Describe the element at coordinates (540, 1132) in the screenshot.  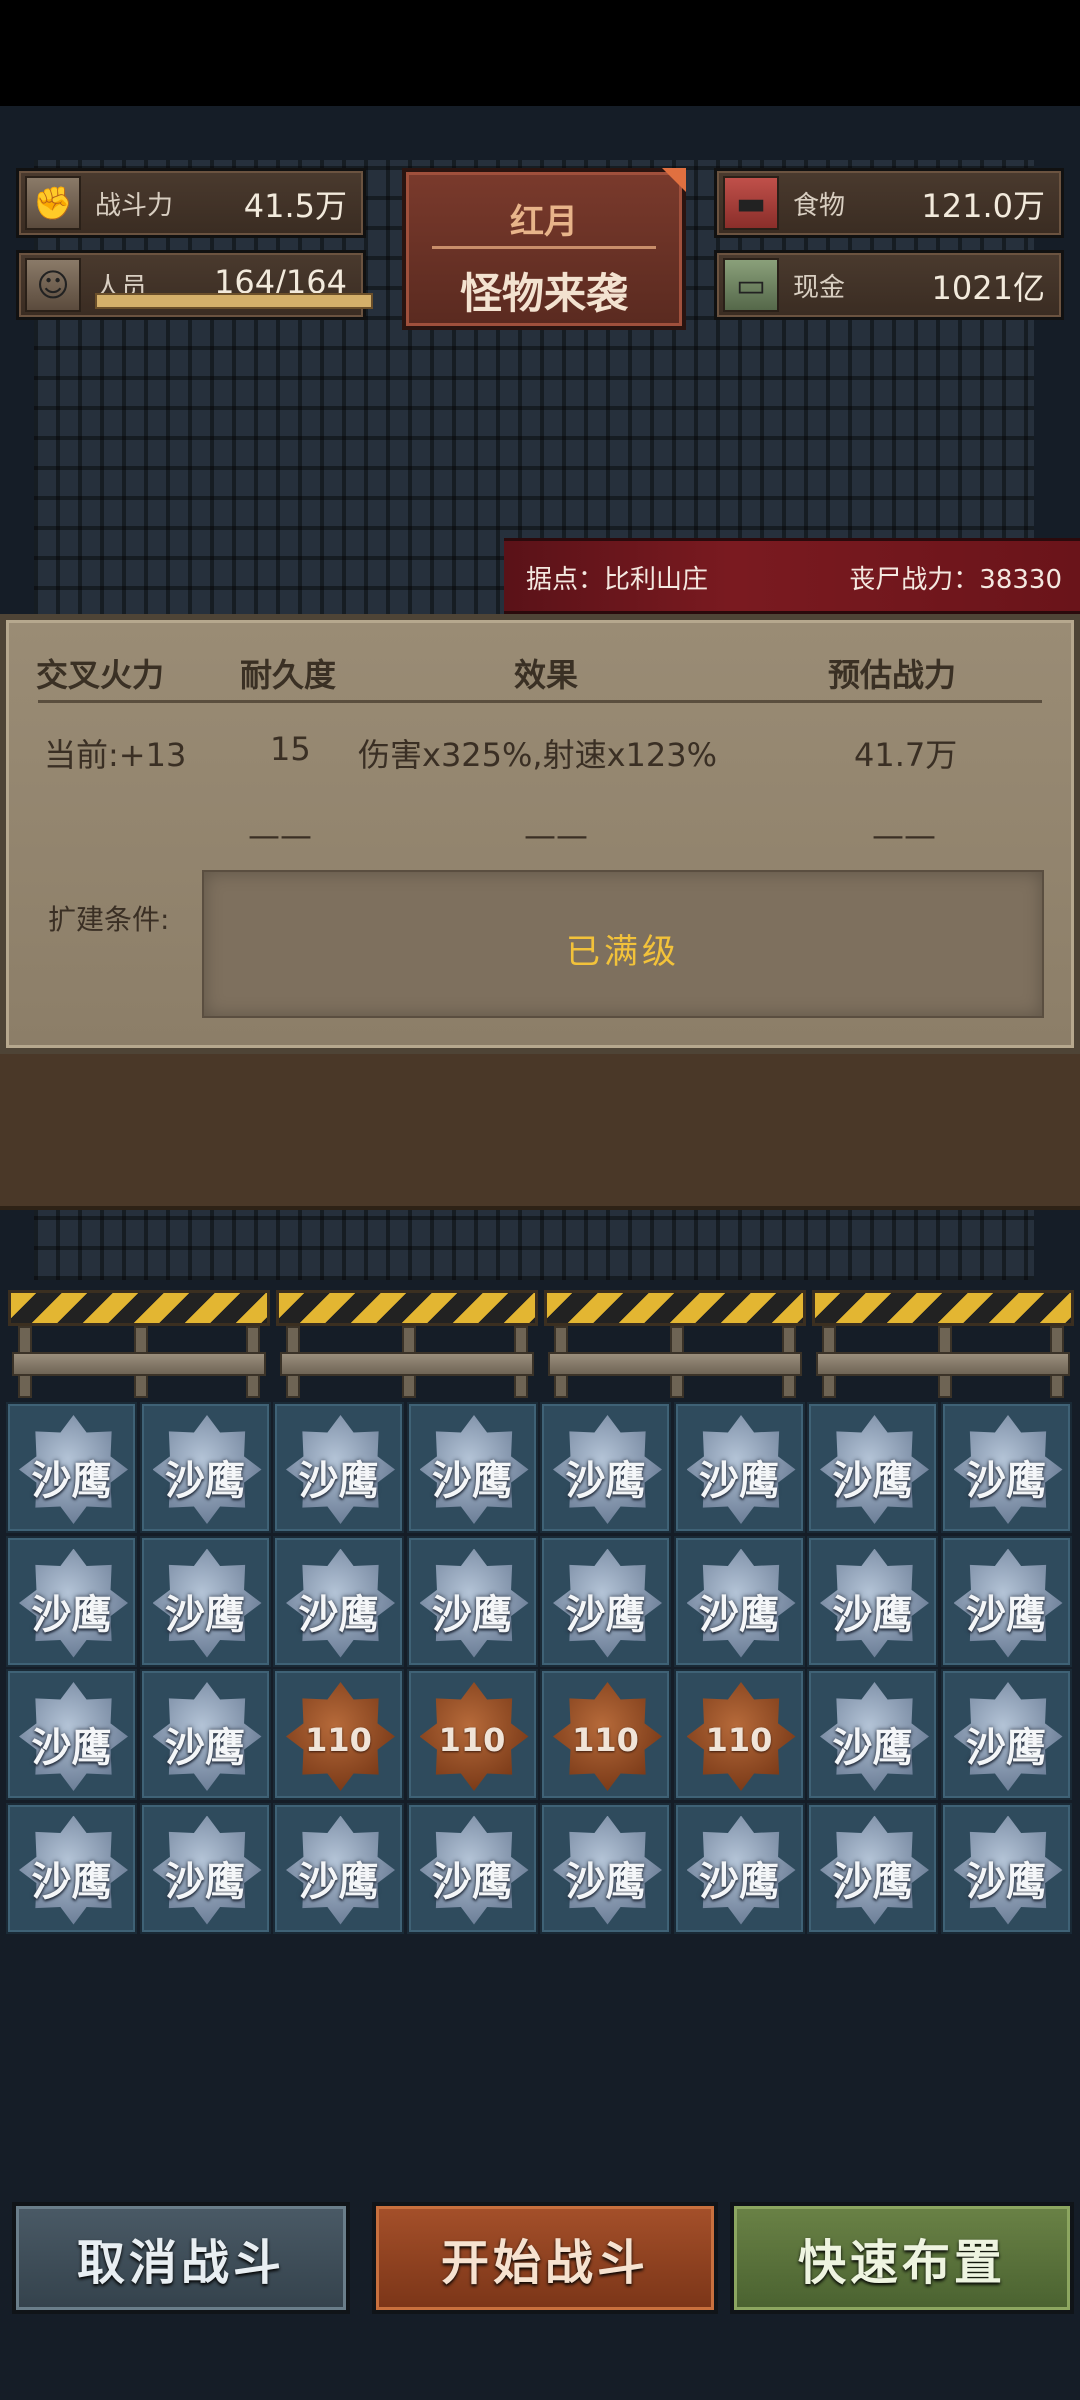
I see `wall-strip` at that location.